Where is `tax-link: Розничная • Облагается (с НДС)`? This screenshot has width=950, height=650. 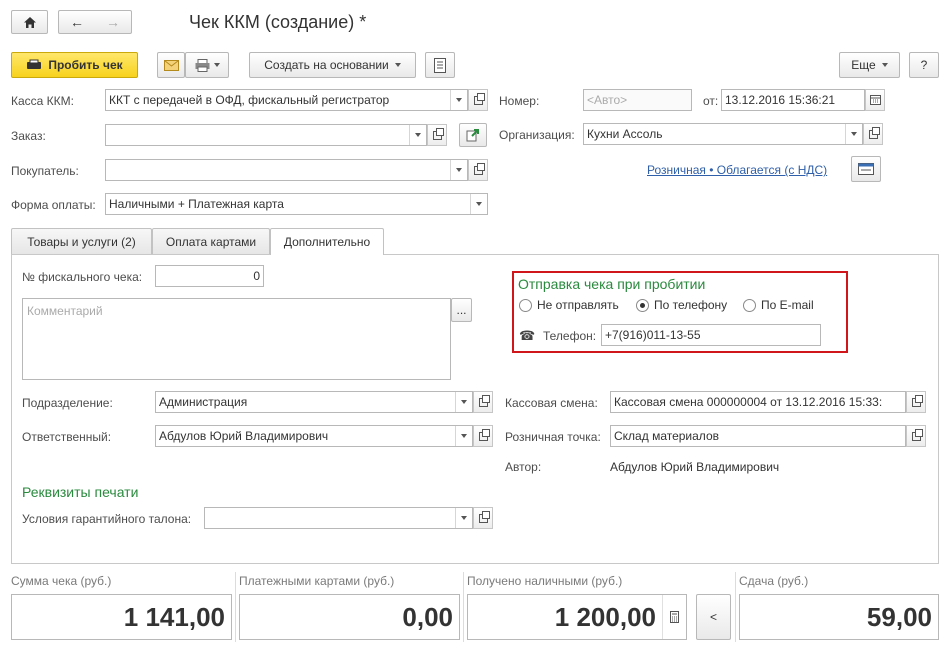
tax-link: Розничная • Облагается (с НДС) is located at coordinates (737, 170).